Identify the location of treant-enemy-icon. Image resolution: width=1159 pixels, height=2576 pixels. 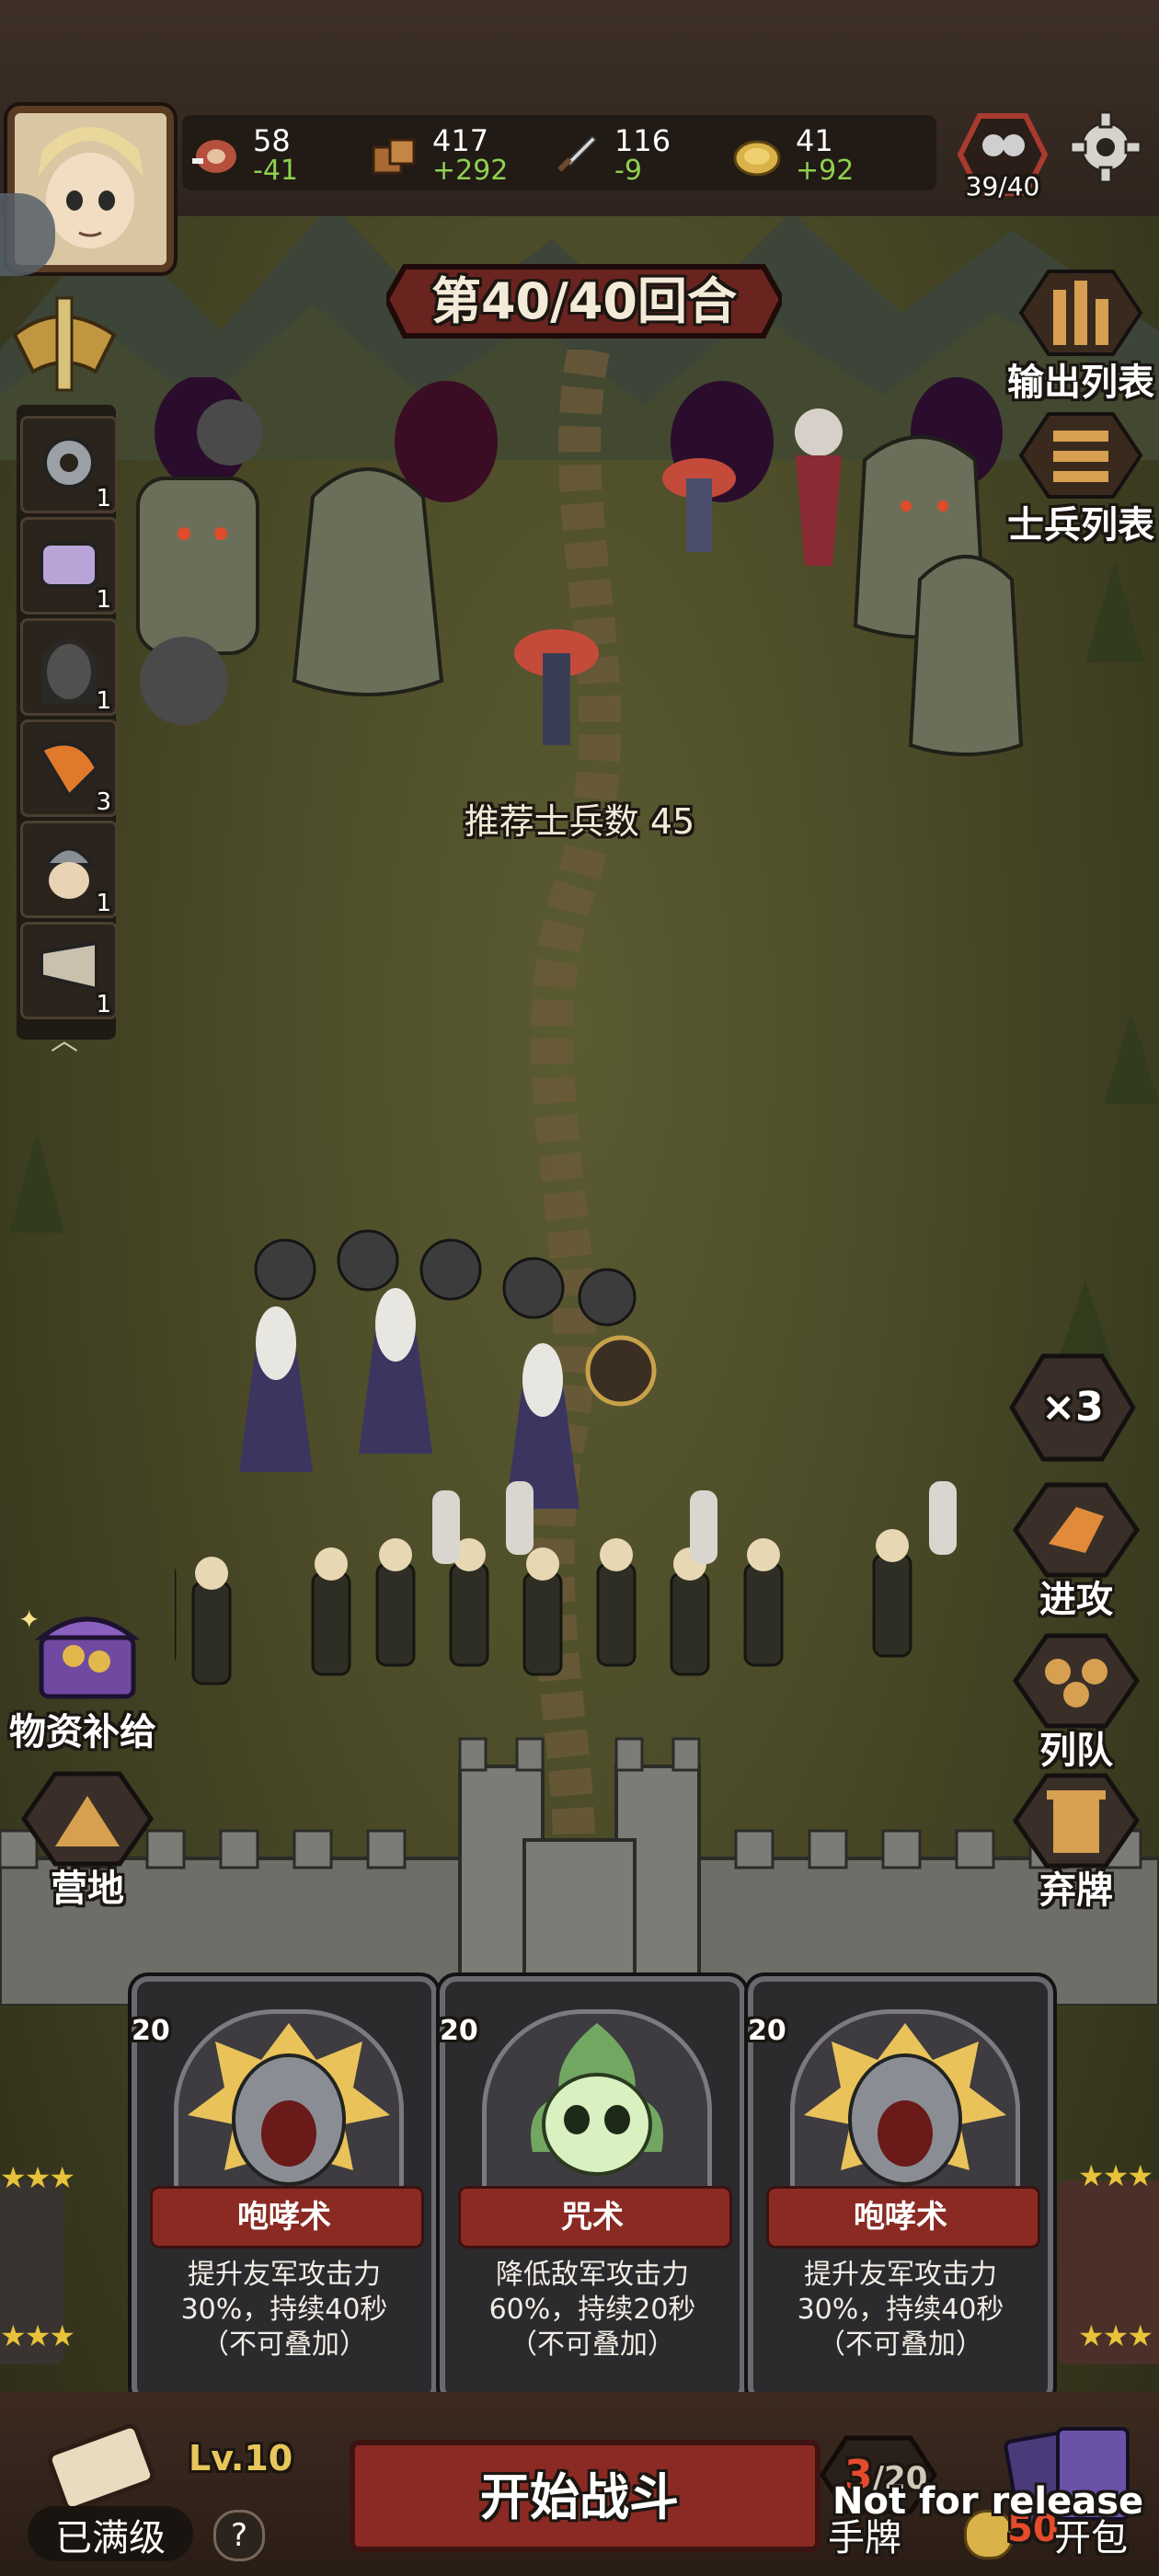
(580, 595).